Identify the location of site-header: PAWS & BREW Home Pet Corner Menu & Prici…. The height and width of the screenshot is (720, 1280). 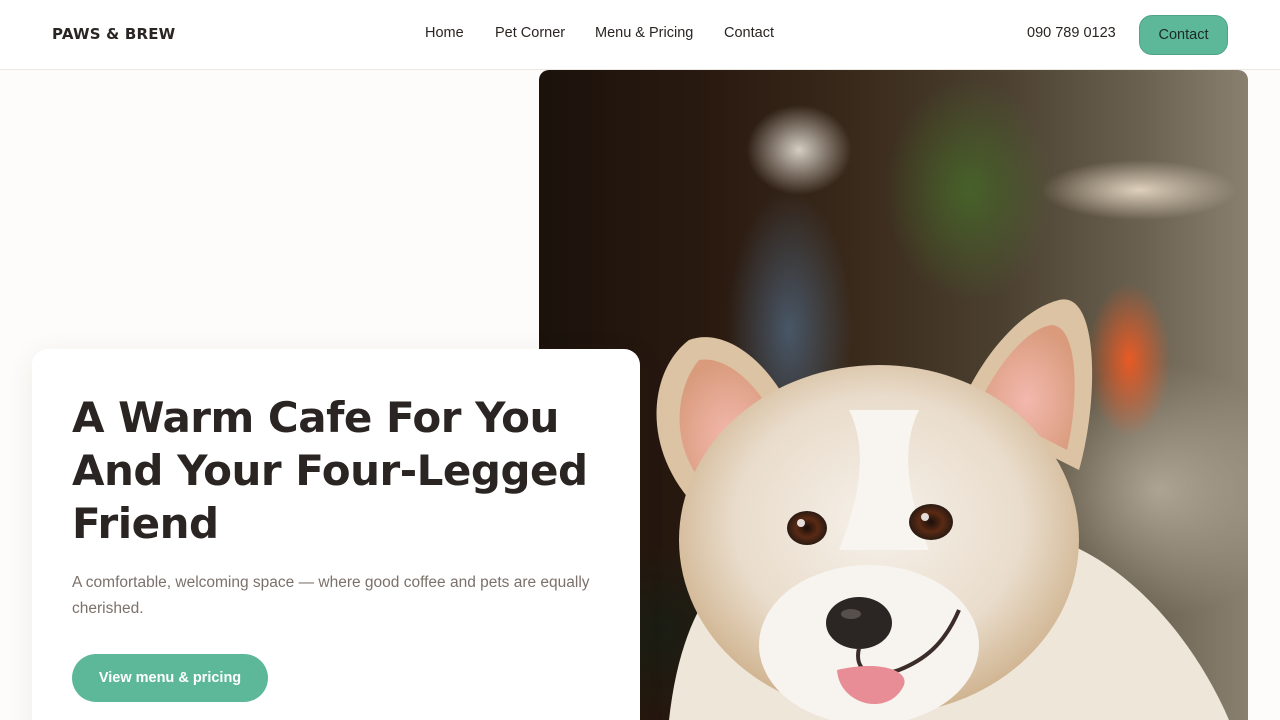
(640, 35).